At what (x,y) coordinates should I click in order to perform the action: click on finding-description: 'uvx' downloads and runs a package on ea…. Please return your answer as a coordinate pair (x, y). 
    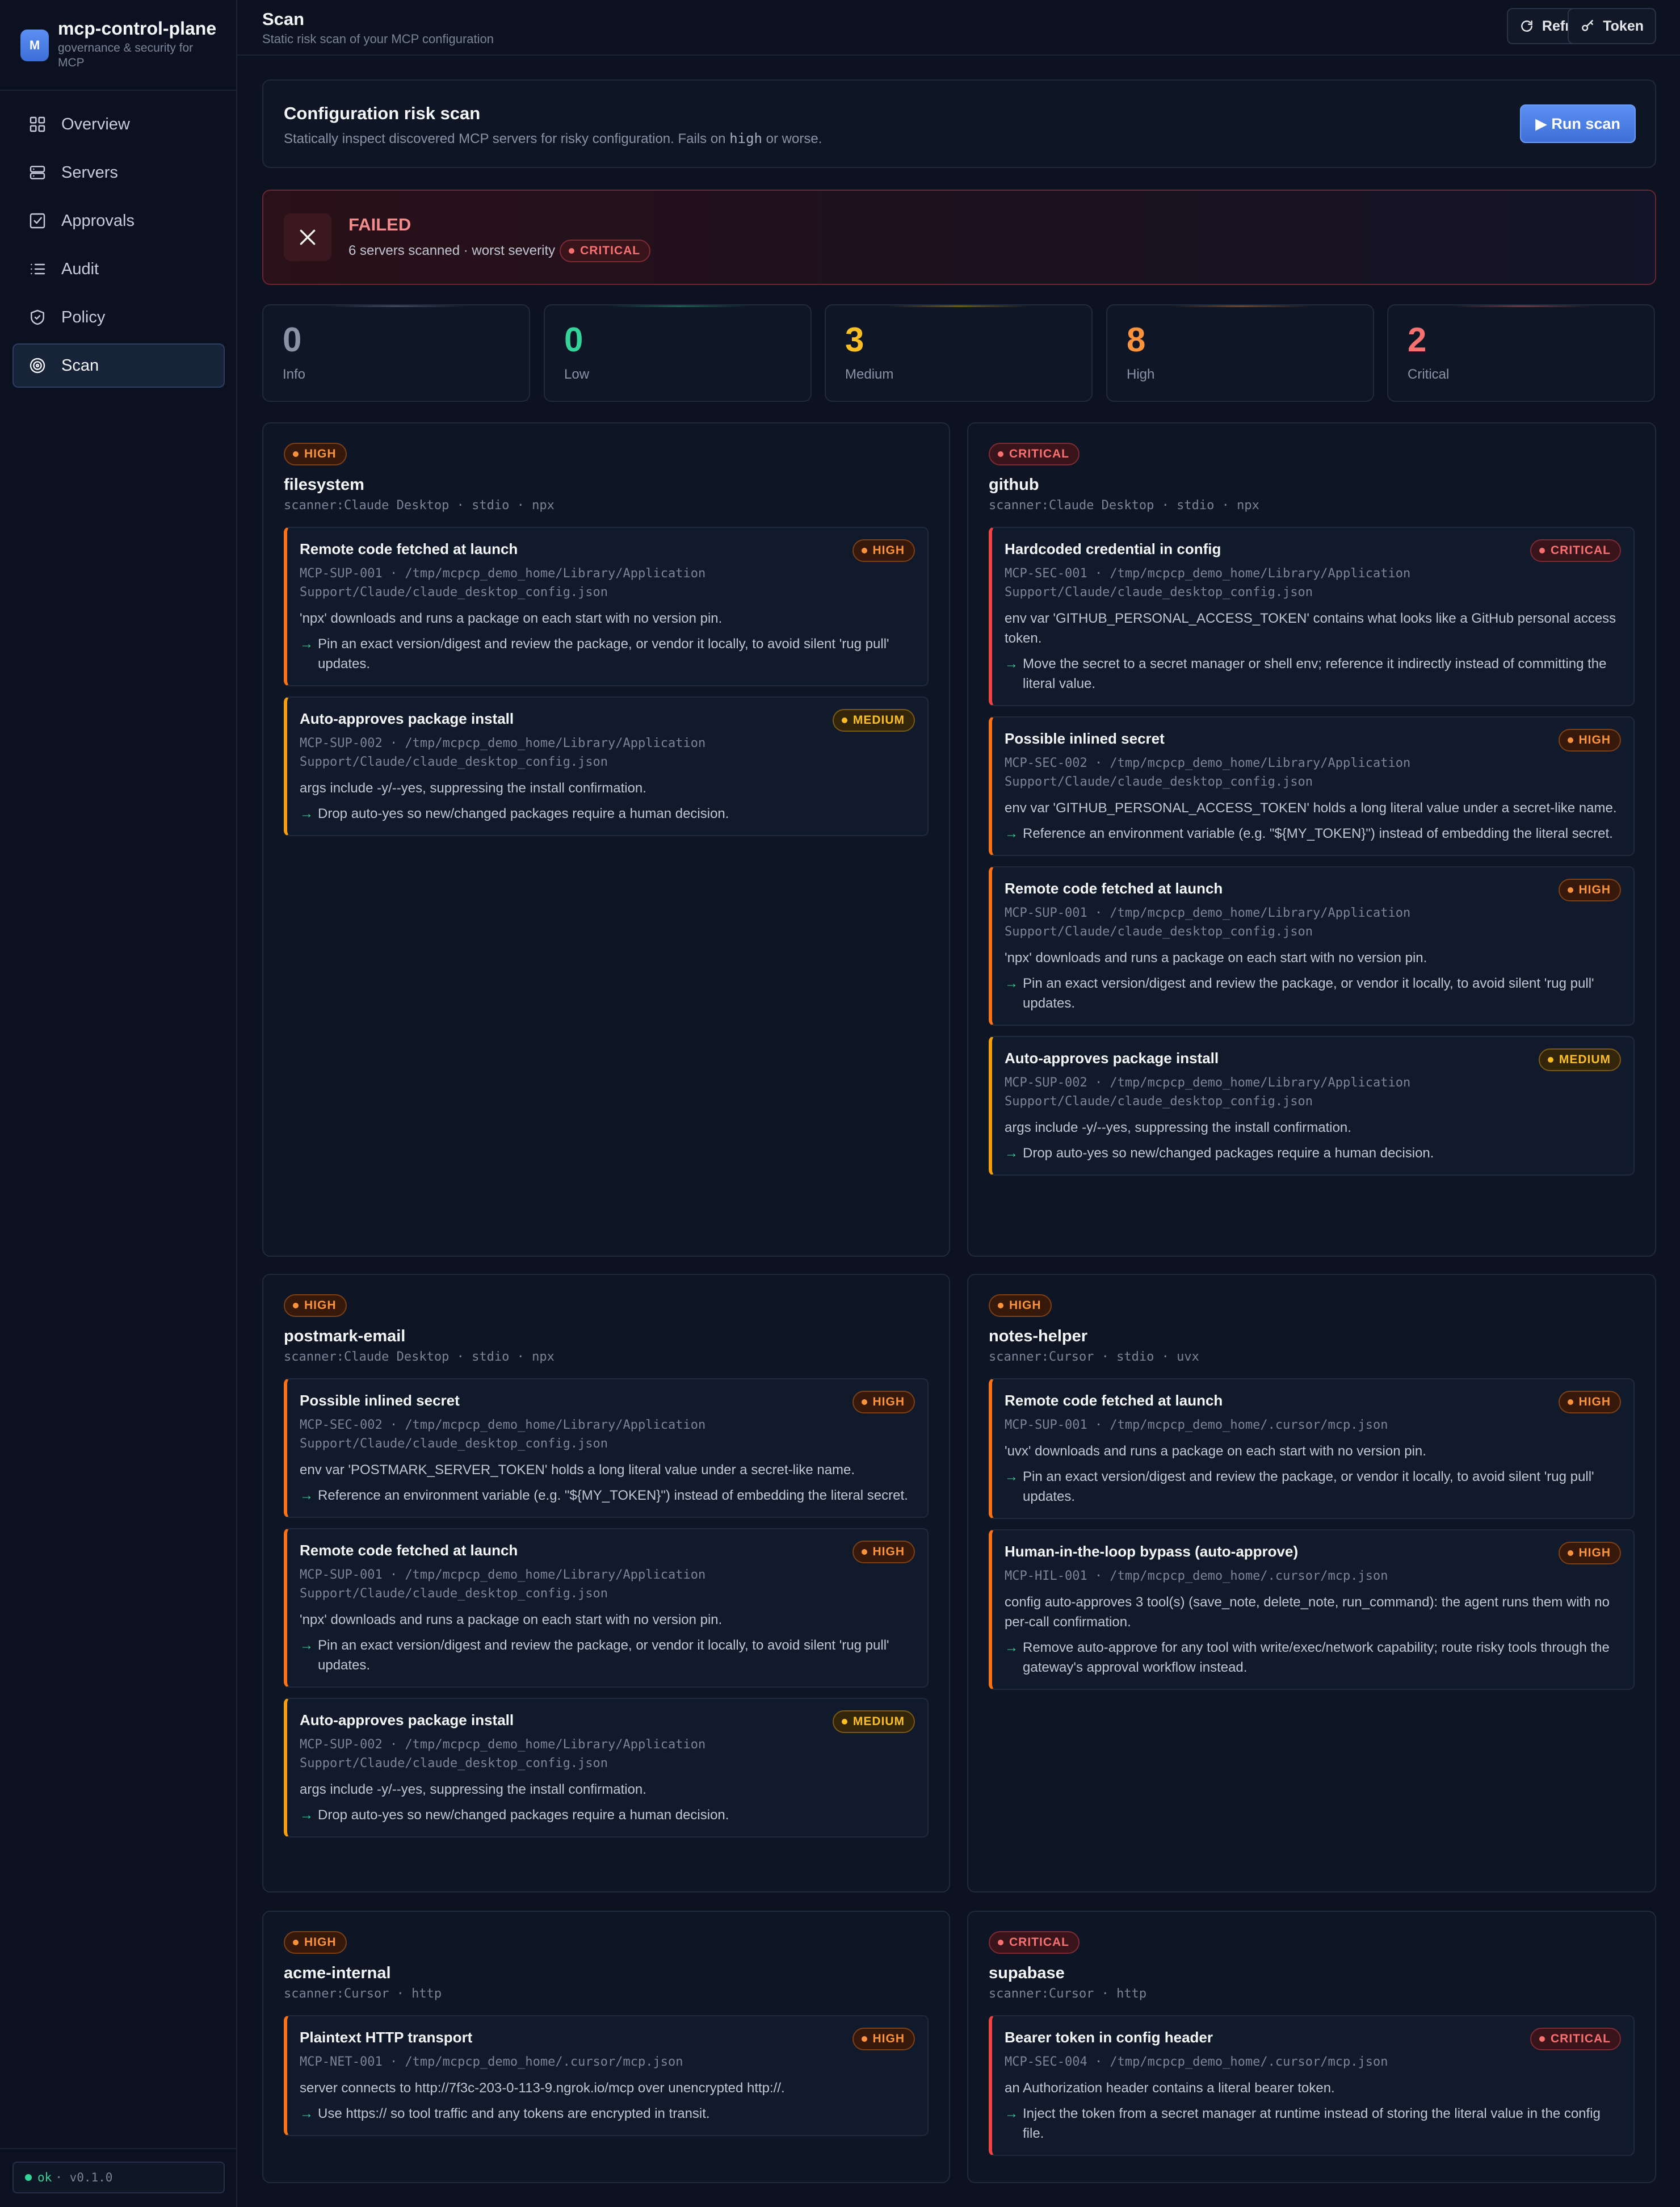
    Looking at the image, I should click on (1215, 1451).